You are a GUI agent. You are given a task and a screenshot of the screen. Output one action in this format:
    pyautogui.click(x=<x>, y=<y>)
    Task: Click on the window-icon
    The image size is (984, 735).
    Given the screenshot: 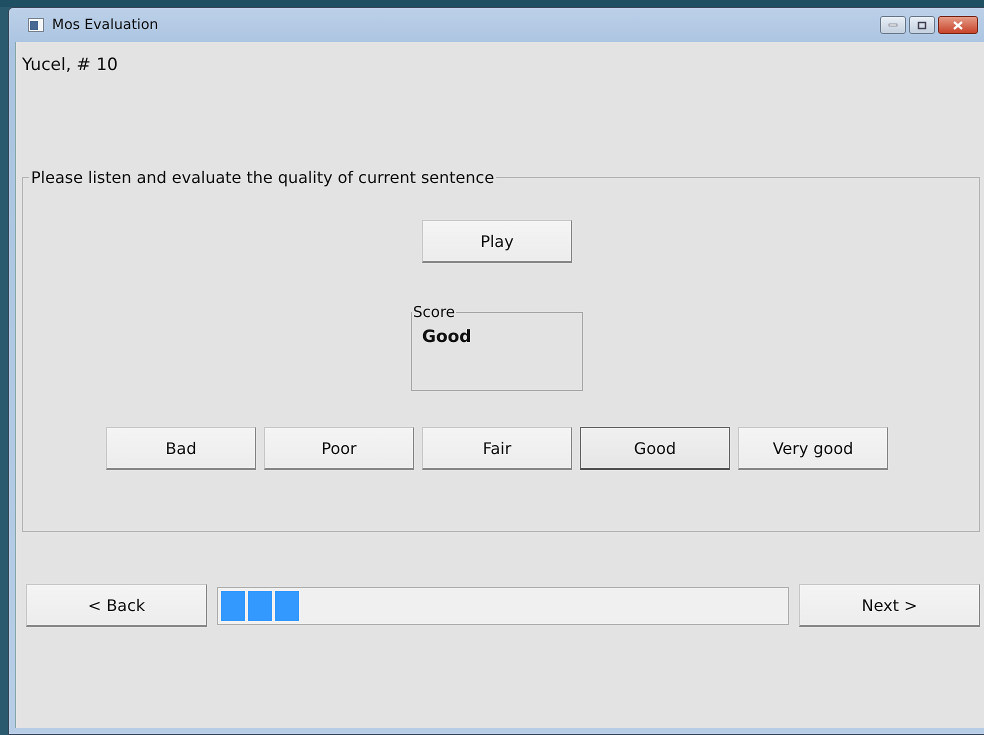 What is the action you would take?
    pyautogui.click(x=36, y=25)
    